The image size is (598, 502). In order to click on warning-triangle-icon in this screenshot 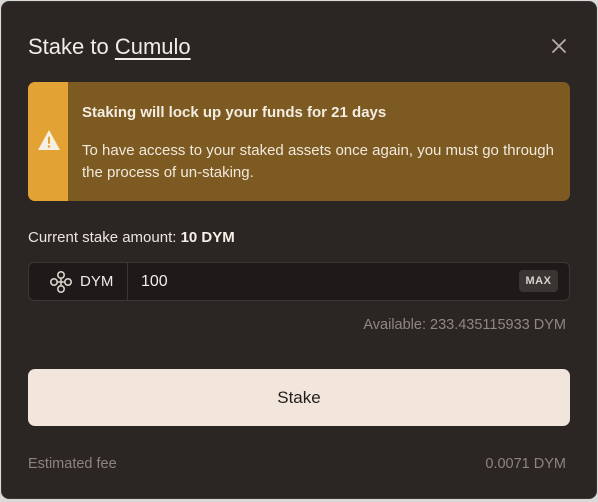, I will do `click(49, 140)`.